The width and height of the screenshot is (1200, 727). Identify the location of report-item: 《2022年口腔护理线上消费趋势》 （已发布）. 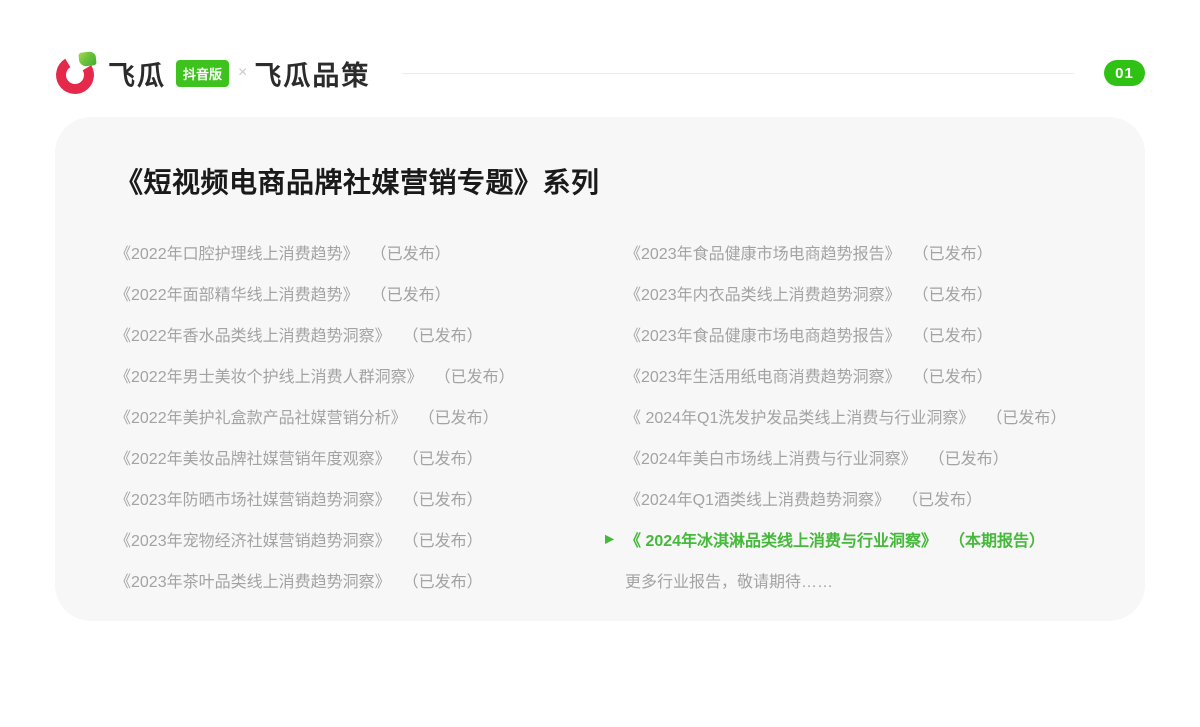
(370, 251).